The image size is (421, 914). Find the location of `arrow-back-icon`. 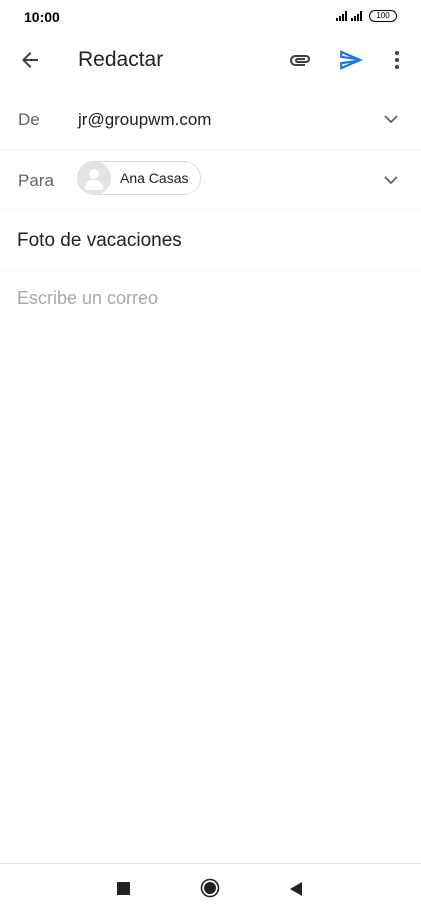

arrow-back-icon is located at coordinates (30, 60).